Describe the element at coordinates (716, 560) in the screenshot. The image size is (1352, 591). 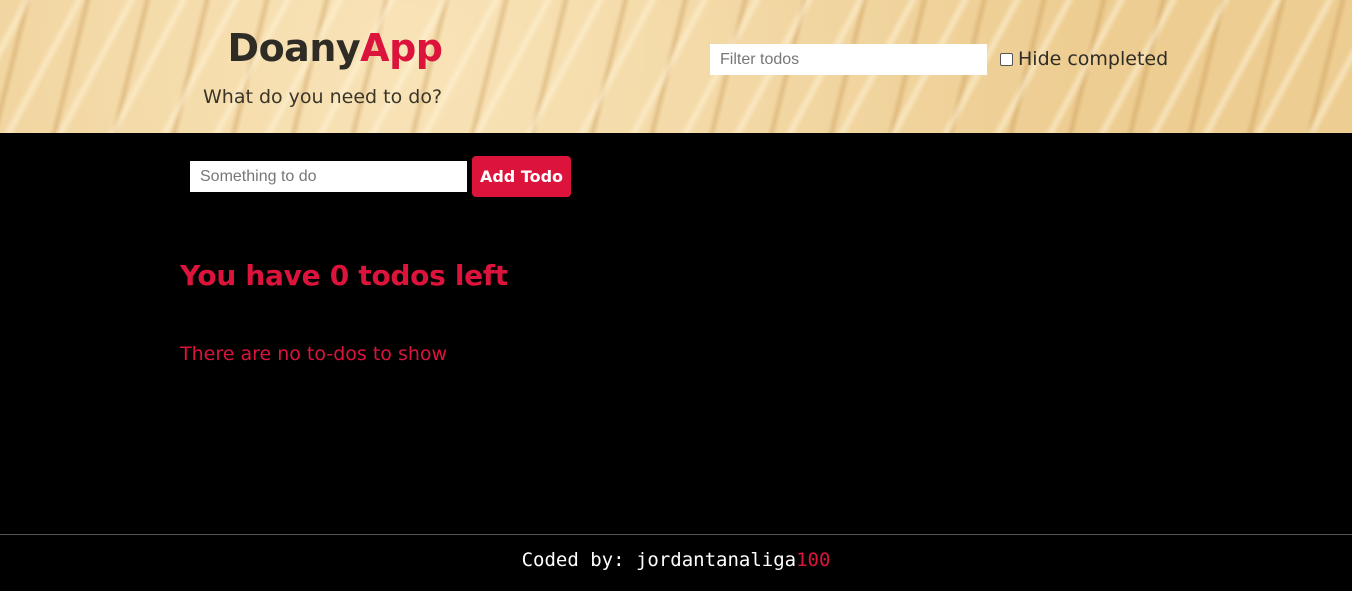
I see `footer-author: jordantanaliga` at that location.